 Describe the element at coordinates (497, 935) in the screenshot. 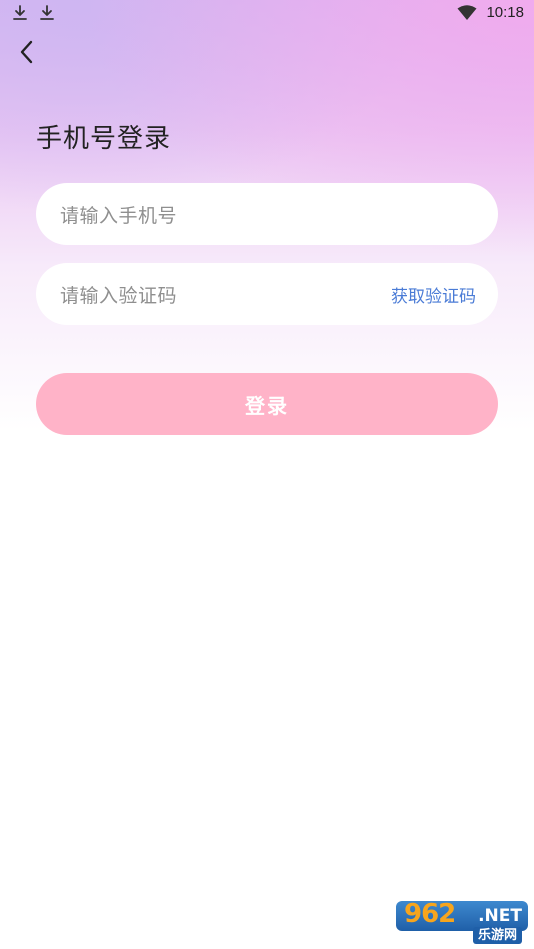

I see `watermark-site-name: 乐游网` at that location.